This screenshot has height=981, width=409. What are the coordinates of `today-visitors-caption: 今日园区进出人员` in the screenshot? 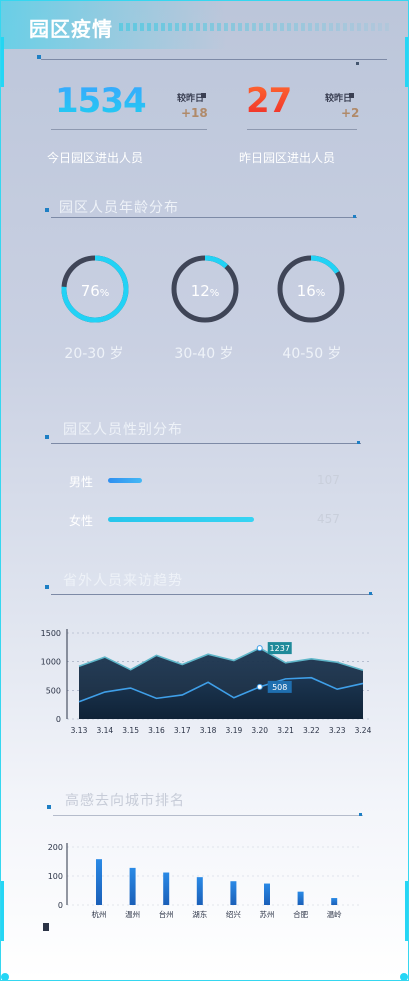 It's located at (95, 158).